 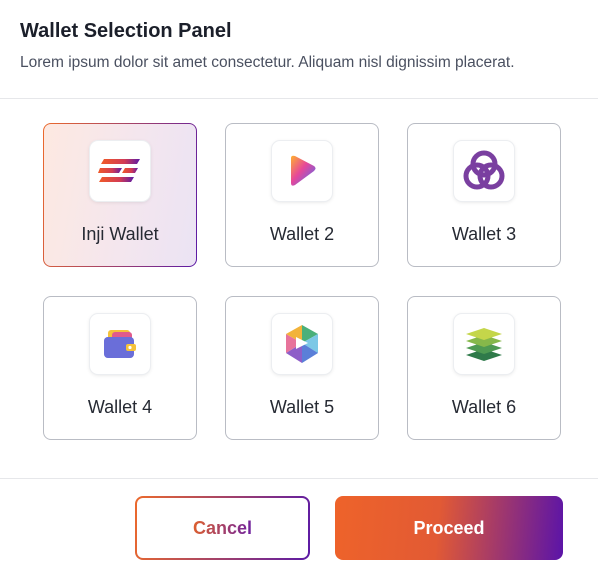 I want to click on wallet-card-6: Wallet 6, so click(x=484, y=368).